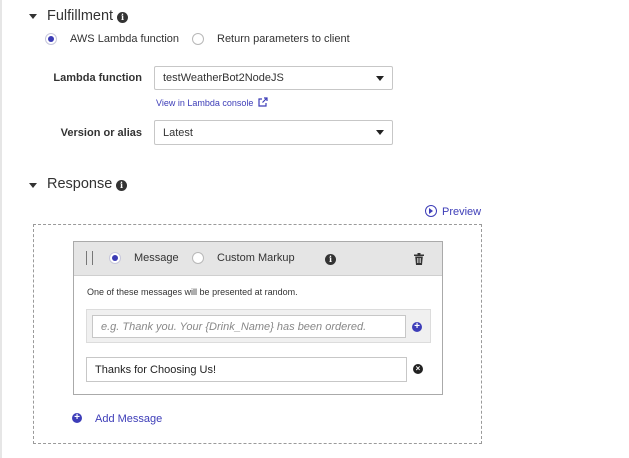 Image resolution: width=629 pixels, height=458 pixels. What do you see at coordinates (80, 16) in the screenshot?
I see `fulfillment-title: Fulfillment` at bounding box center [80, 16].